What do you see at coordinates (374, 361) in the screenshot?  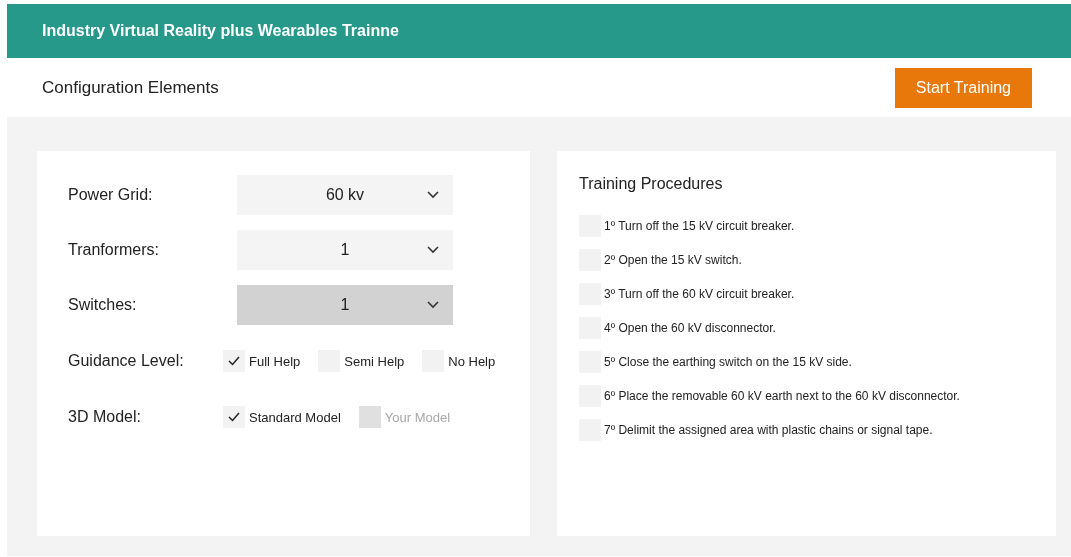 I see `checkbox-label: Semi Help` at bounding box center [374, 361].